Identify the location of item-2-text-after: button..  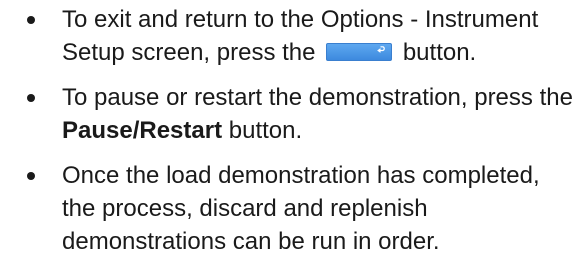
(265, 130).